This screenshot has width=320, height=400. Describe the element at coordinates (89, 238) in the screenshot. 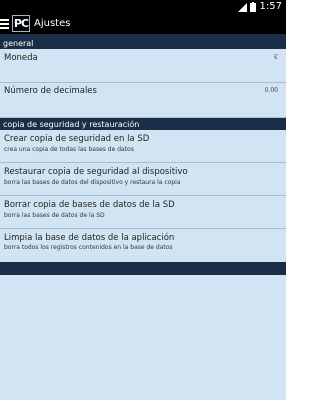

I see `preference-title: Limpia la base de datos de la aplicación` at that location.